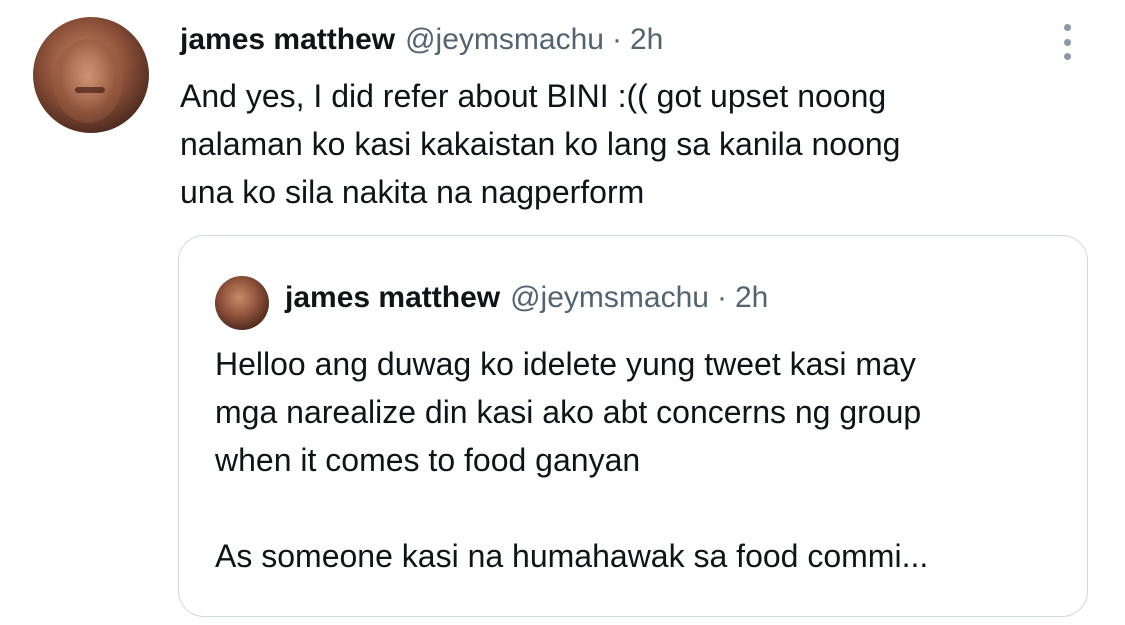 The width and height of the screenshot is (1125, 625). Describe the element at coordinates (287, 40) in the screenshot. I see `author-name: james matthew` at that location.